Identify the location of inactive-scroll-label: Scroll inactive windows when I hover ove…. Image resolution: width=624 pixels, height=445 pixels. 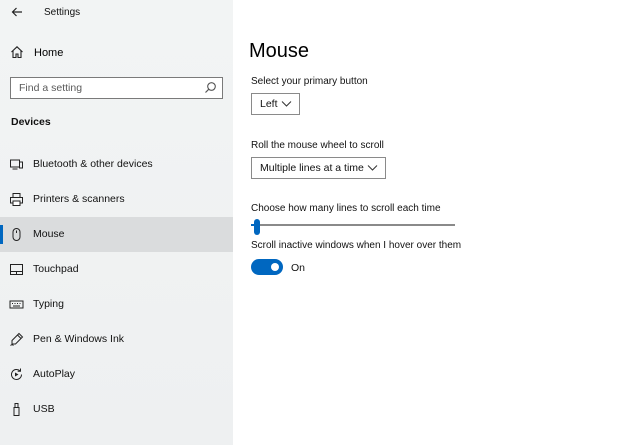
(356, 245).